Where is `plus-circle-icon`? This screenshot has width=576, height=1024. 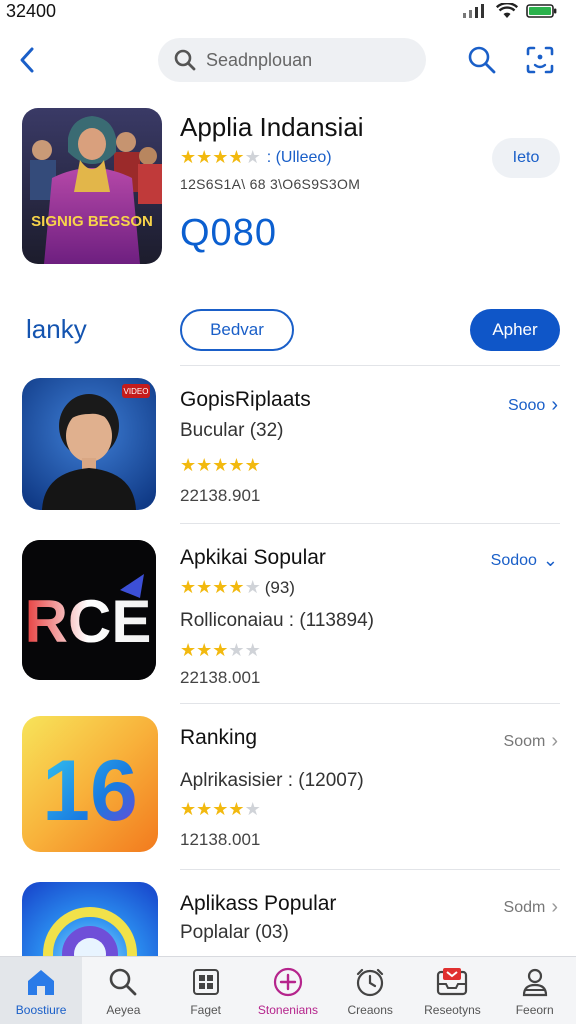
plus-circle-icon is located at coordinates (288, 982).